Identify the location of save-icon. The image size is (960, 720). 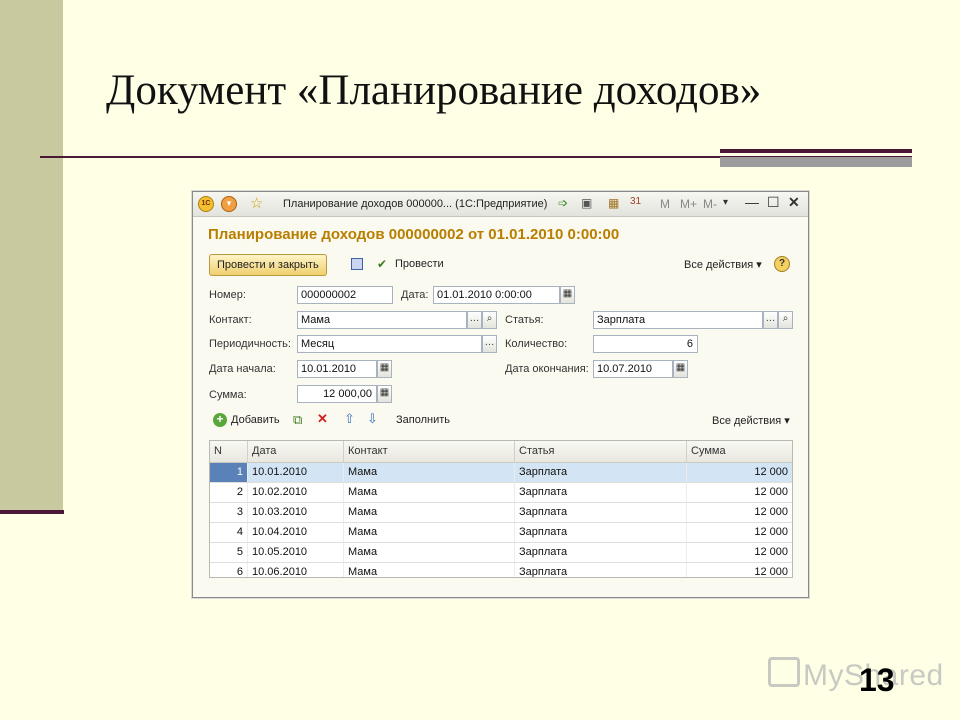
(357, 264).